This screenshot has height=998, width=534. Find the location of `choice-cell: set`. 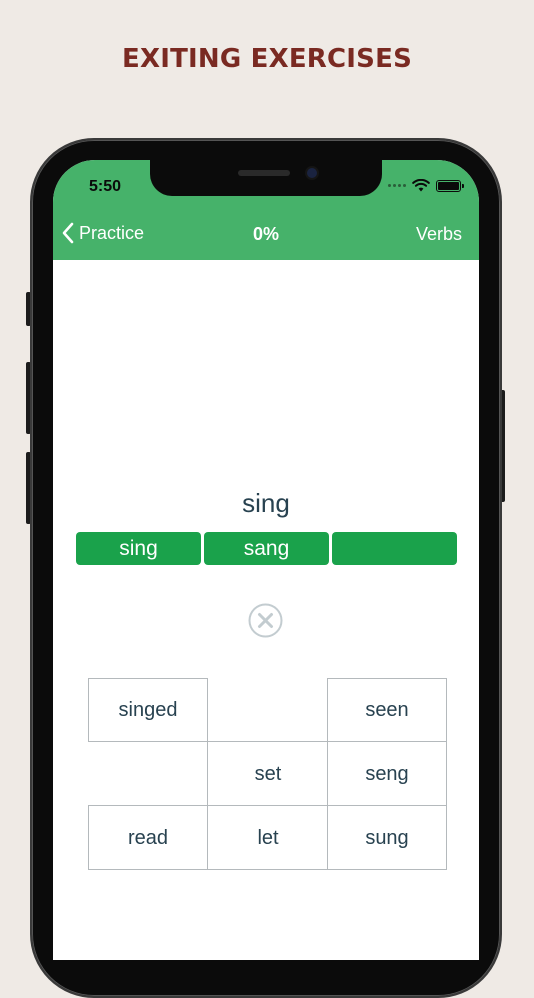

choice-cell: set is located at coordinates (268, 774).